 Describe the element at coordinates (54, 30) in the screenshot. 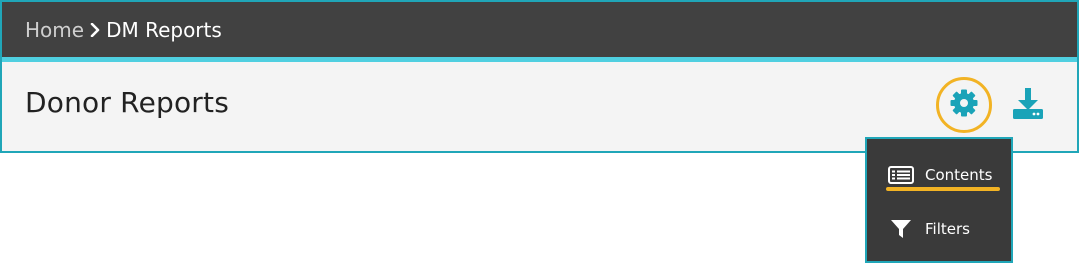

I see `breadcrumb-home-link: Home` at that location.